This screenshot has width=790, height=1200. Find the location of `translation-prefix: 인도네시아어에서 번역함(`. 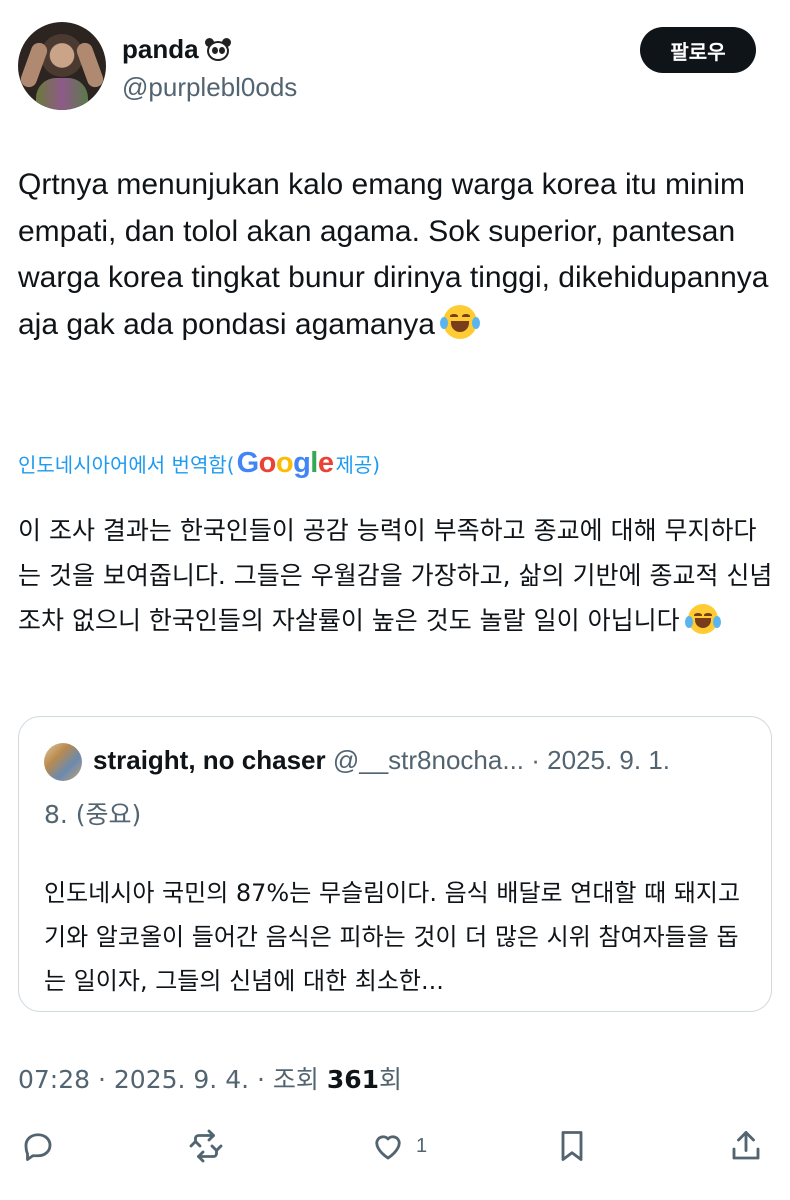

translation-prefix: 인도네시아어에서 번역함( is located at coordinates (126, 463).